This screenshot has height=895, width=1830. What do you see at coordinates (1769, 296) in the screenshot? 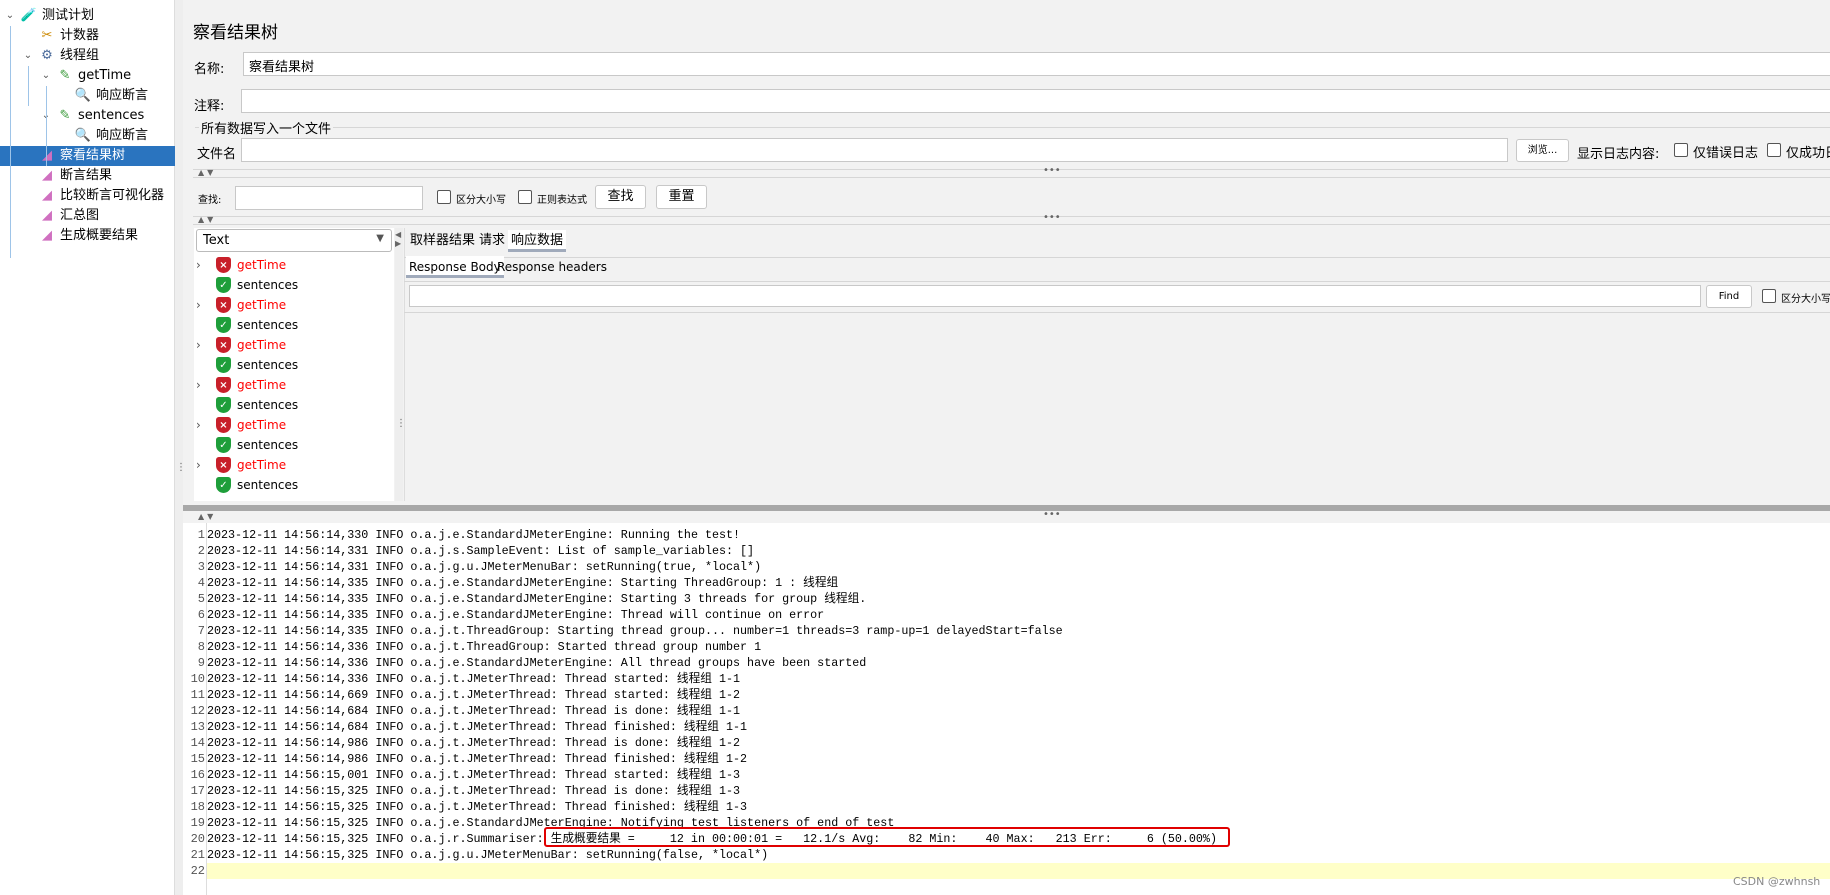
I see `response-case-checkbox` at bounding box center [1769, 296].